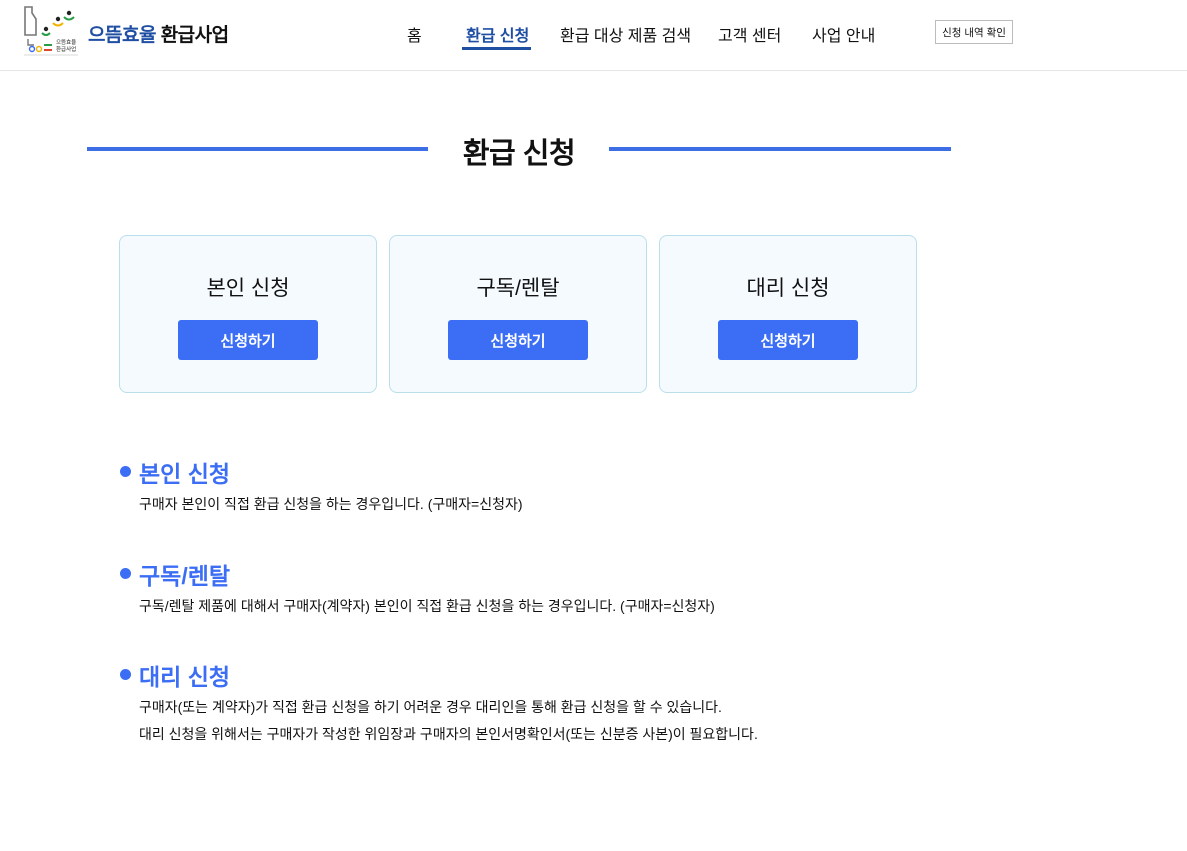  I want to click on card-title: 본인 신청, so click(248, 288).